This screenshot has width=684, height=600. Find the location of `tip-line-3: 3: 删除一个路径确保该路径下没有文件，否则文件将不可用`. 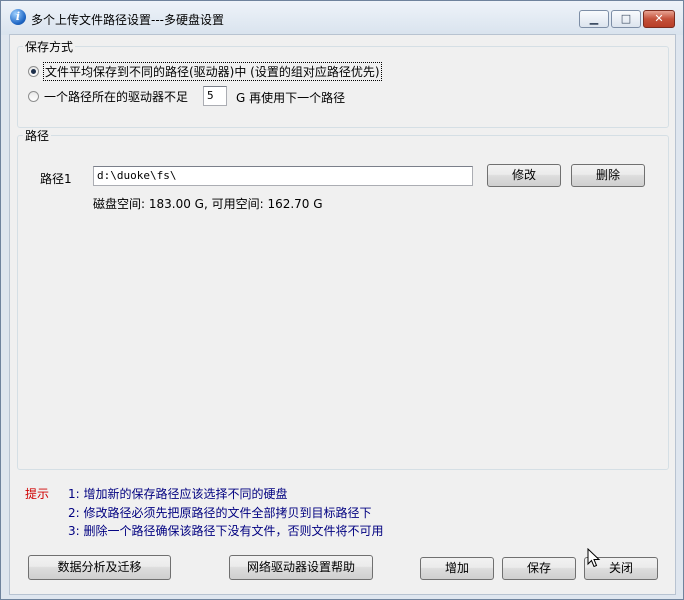

tip-line-3: 3: 删除一个路径确保该路径下没有文件，否则文件将不可用 is located at coordinates (226, 531).